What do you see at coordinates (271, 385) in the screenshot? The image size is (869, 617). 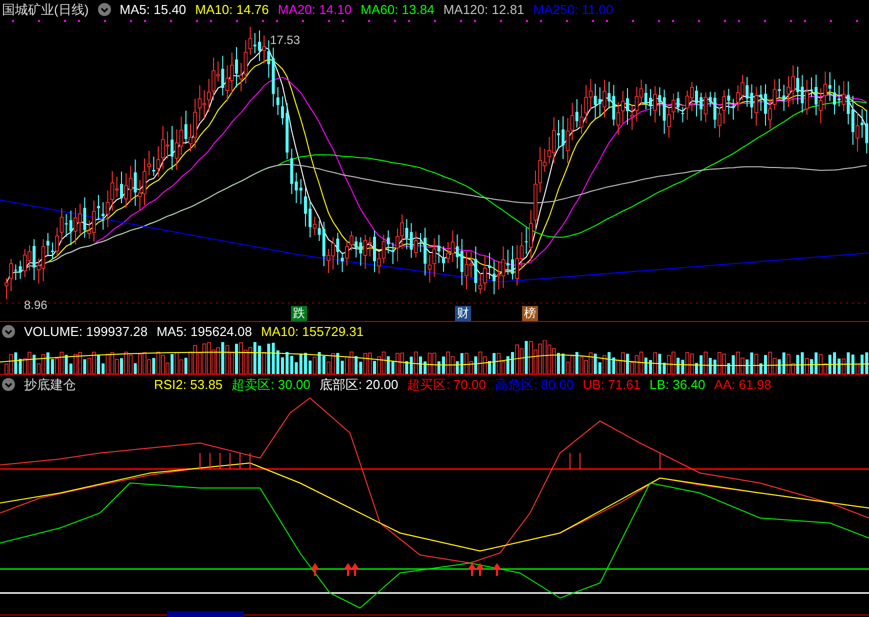 I see `indicator-value: 超卖区: 30.00` at bounding box center [271, 385].